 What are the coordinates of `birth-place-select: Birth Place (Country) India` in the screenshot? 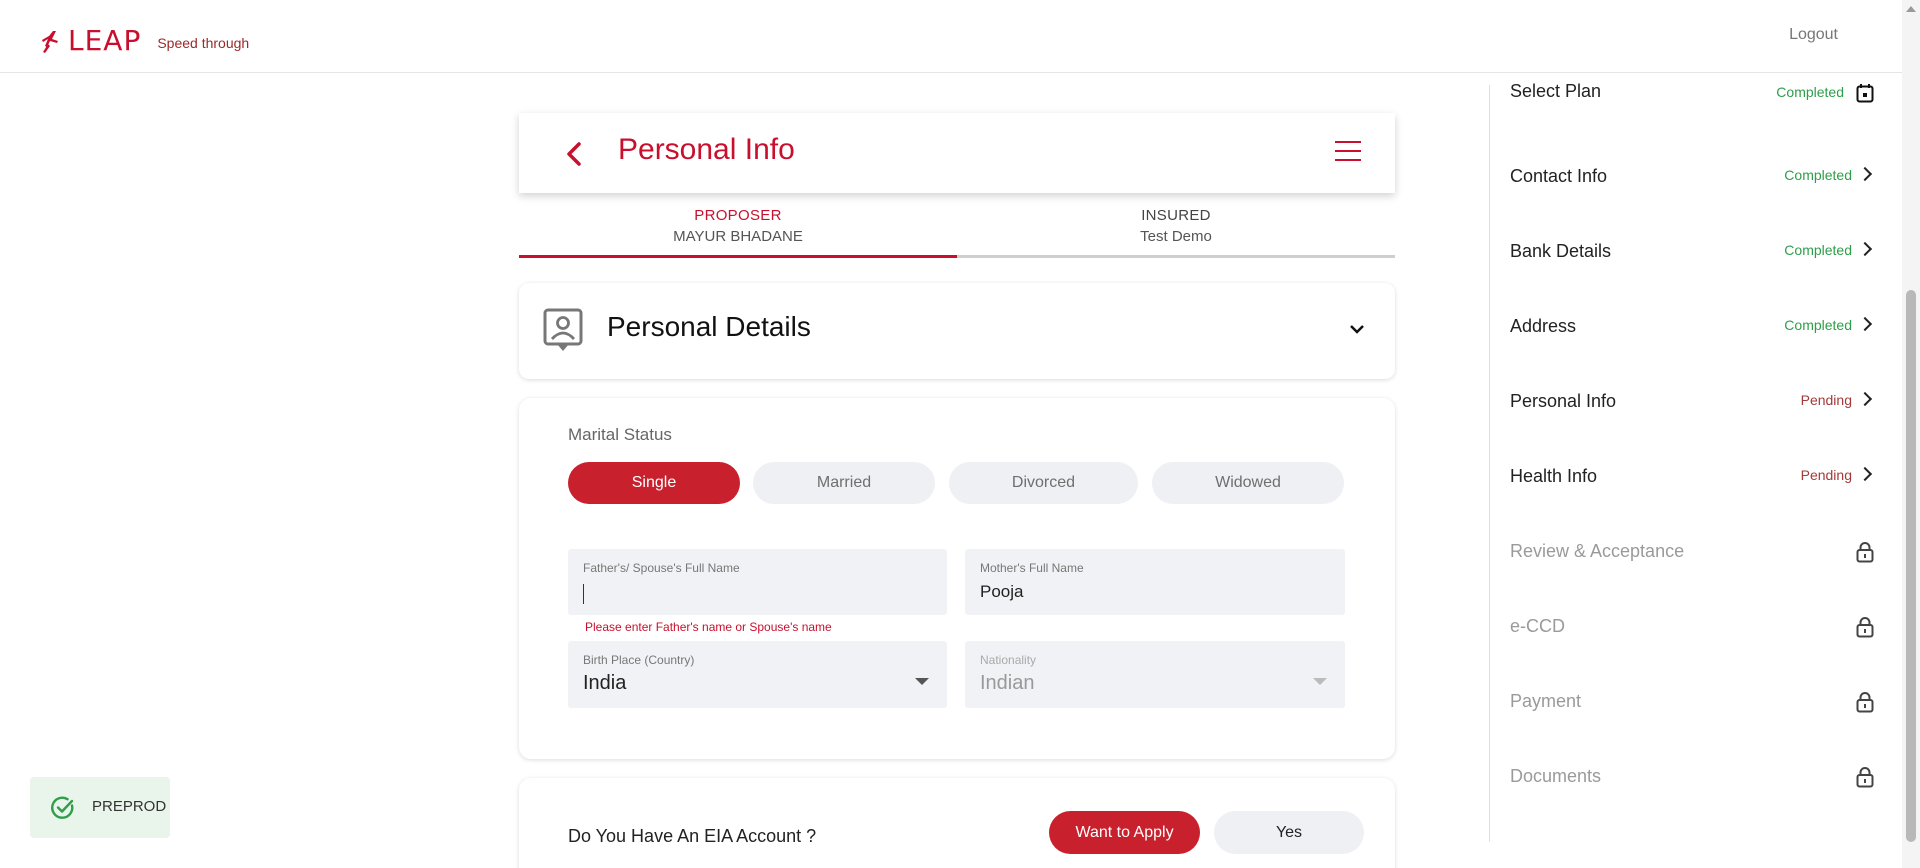 It's located at (757, 674).